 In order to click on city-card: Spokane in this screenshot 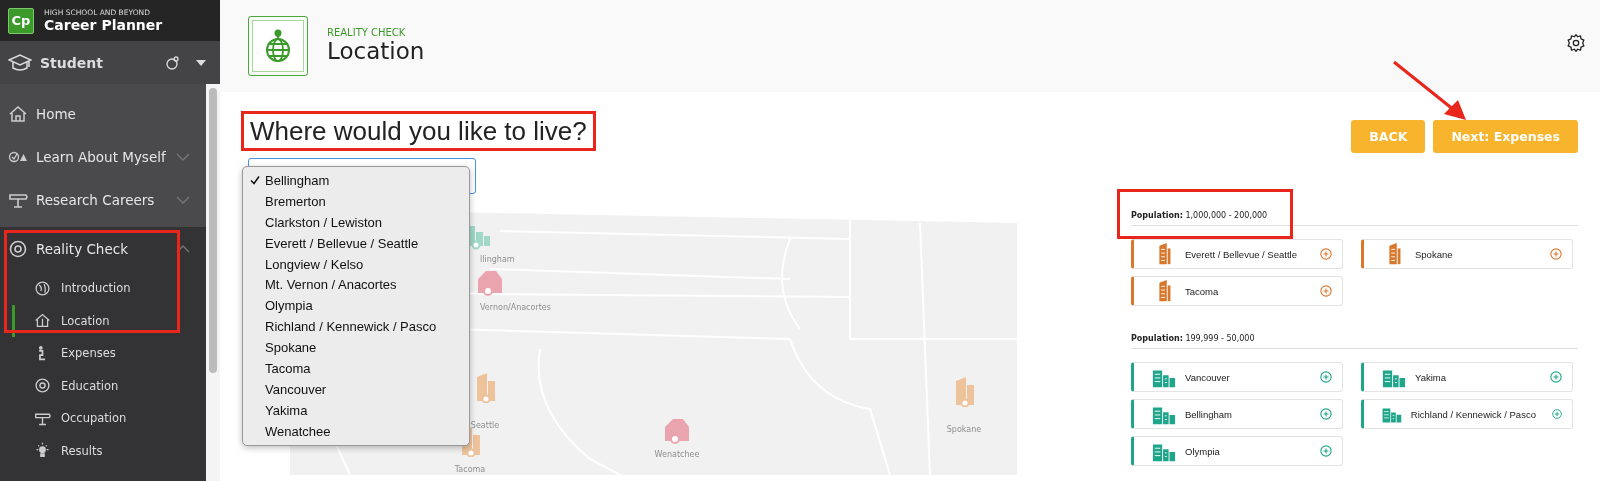, I will do `click(1467, 254)`.